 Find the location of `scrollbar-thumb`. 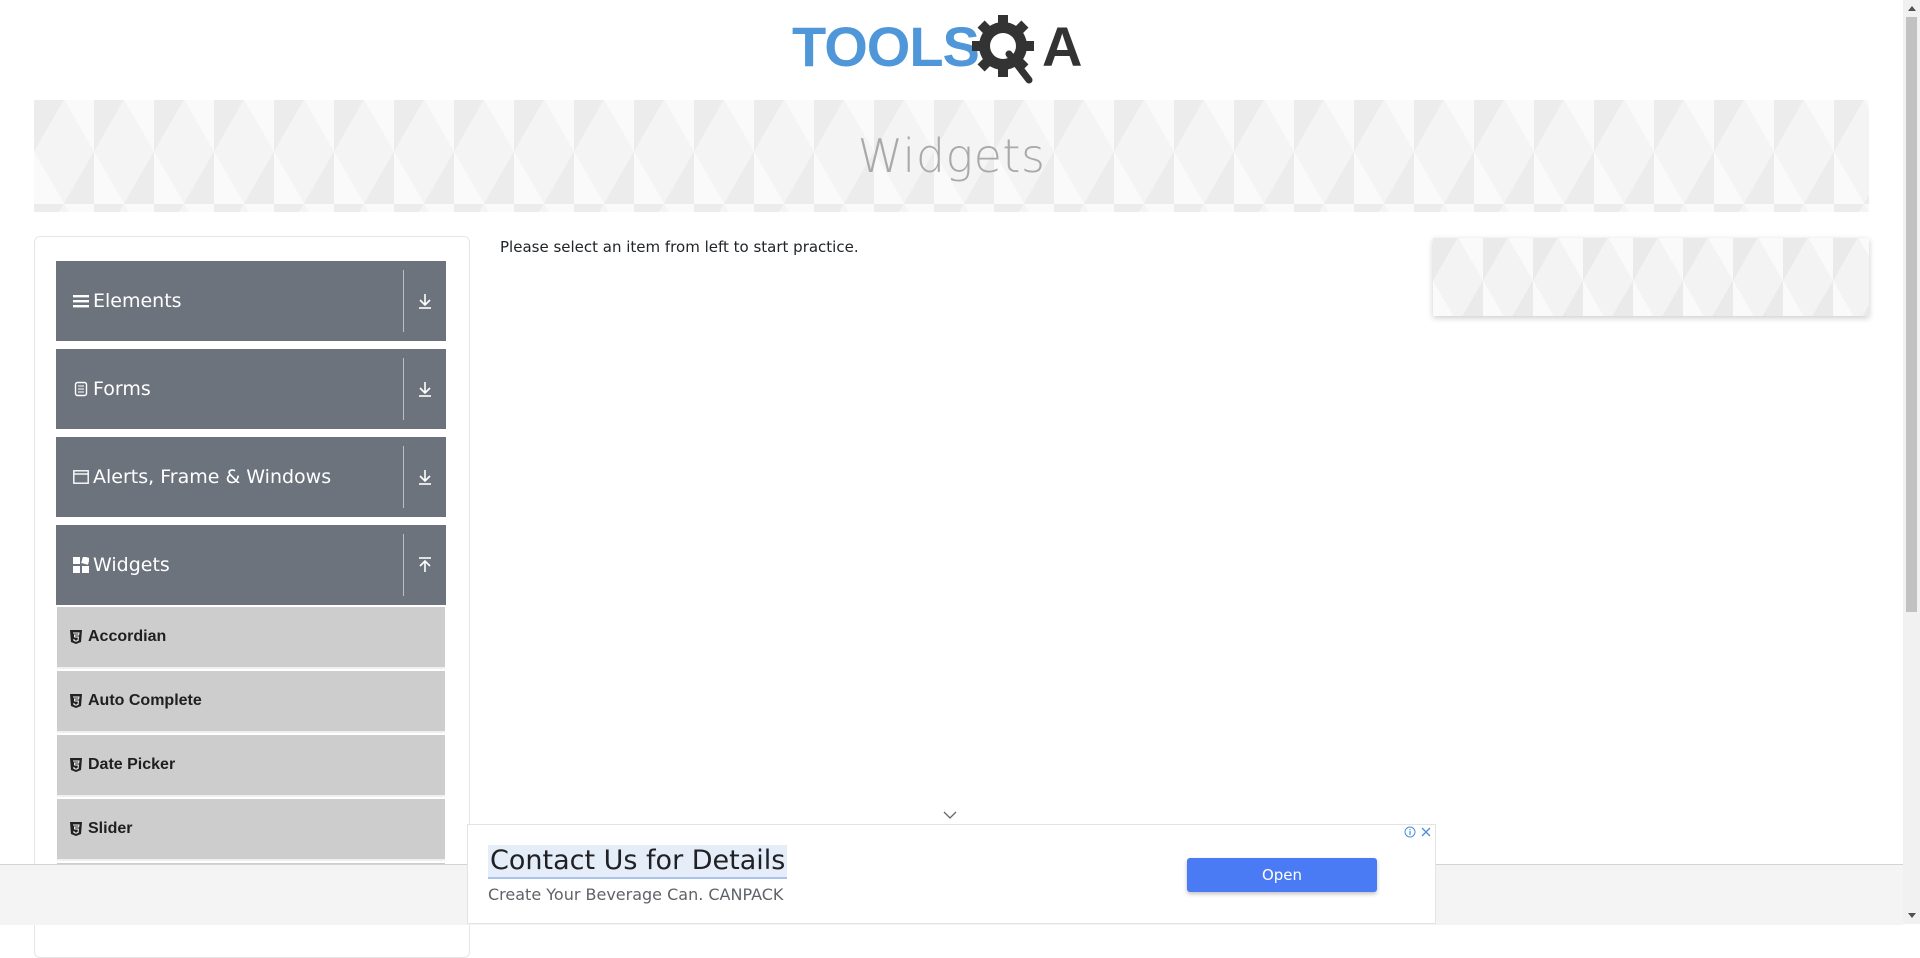

scrollbar-thumb is located at coordinates (1911, 314).